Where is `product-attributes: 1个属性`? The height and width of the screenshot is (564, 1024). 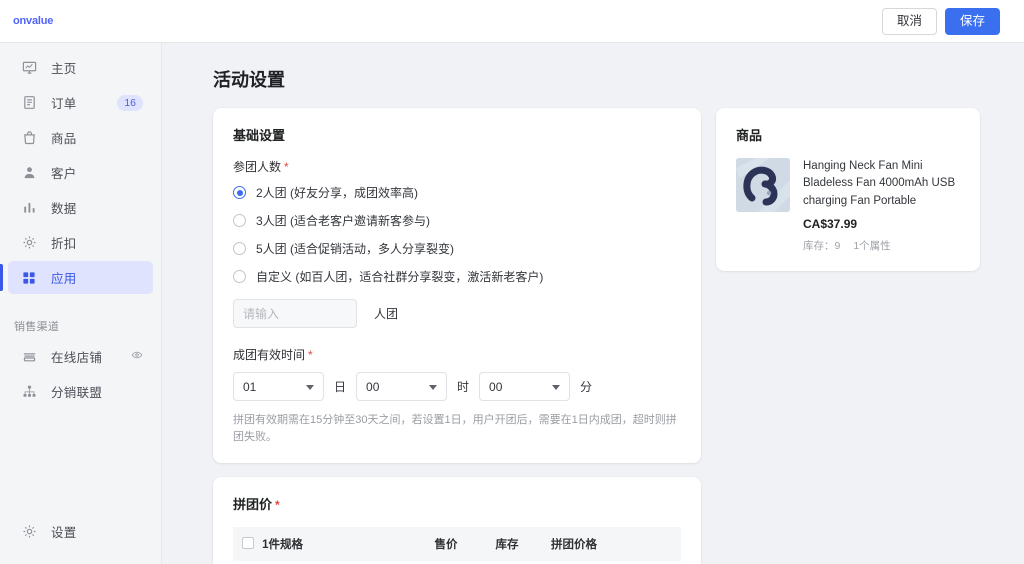 product-attributes: 1个属性 is located at coordinates (872, 245).